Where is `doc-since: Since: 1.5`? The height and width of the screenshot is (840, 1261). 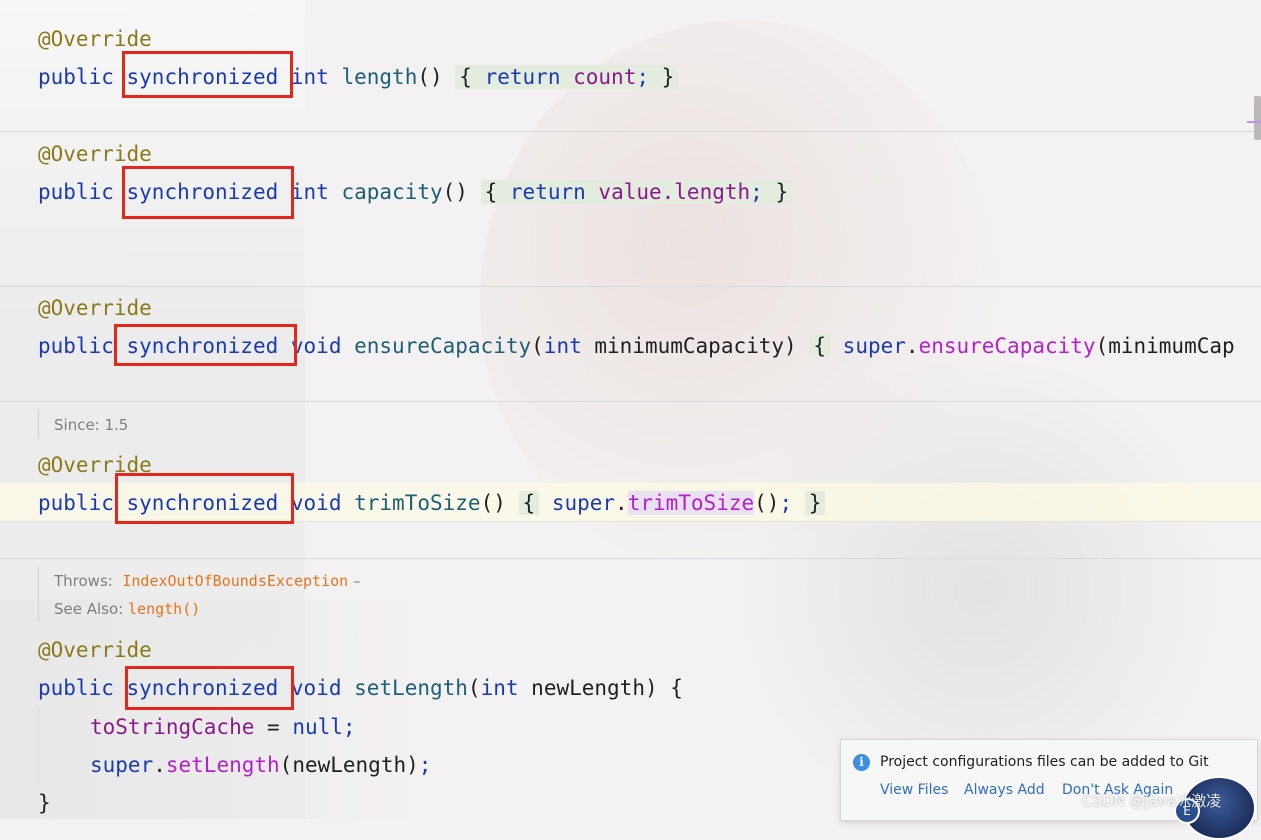 doc-since: Since: 1.5 is located at coordinates (91, 425).